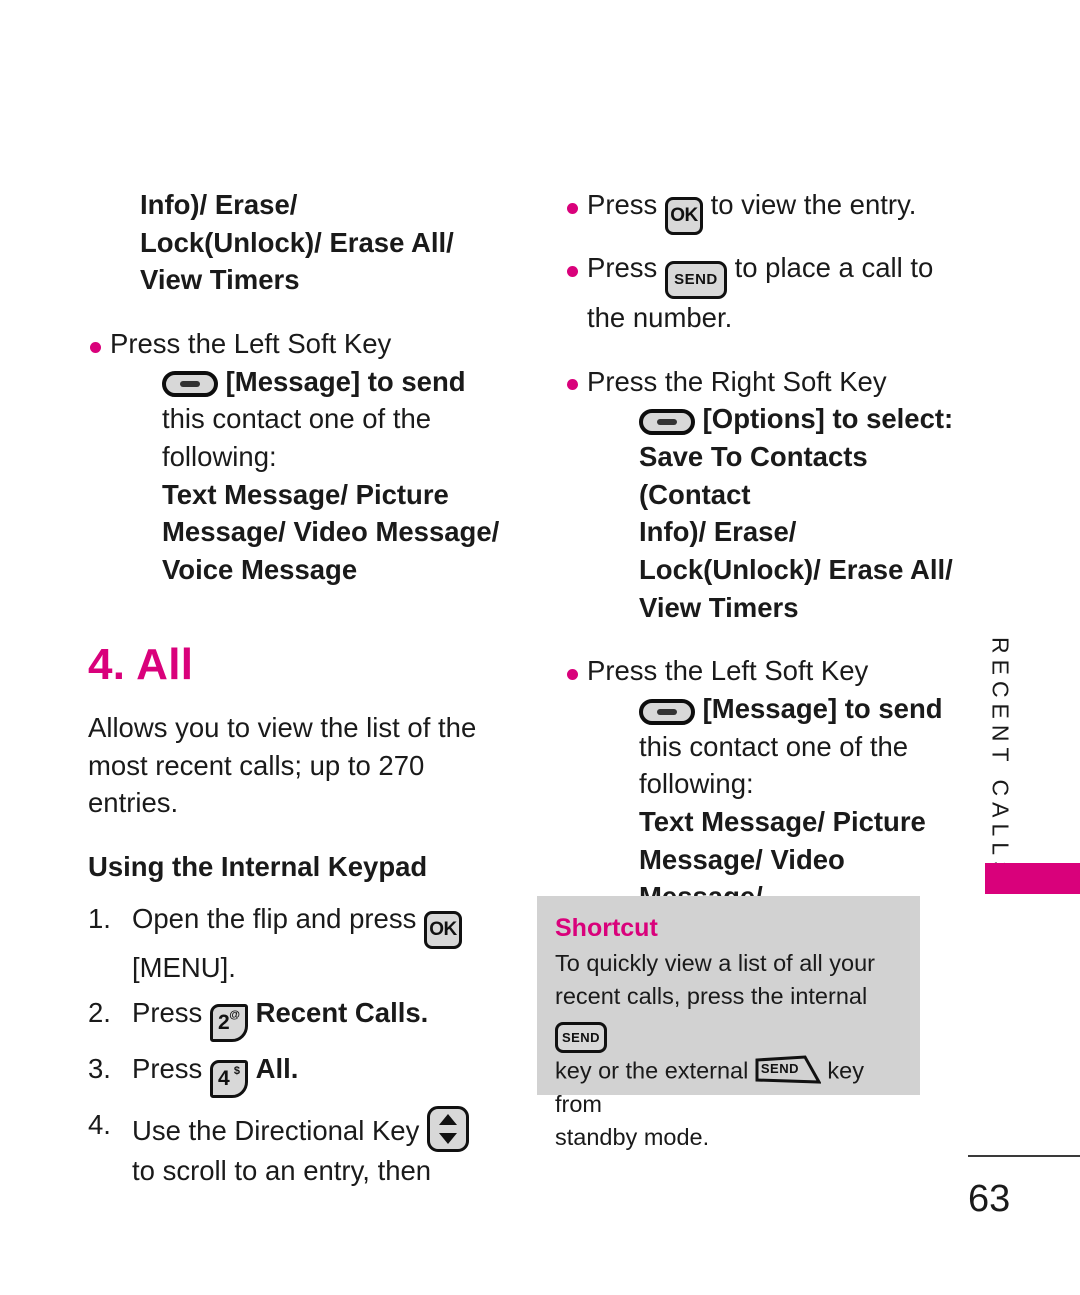  What do you see at coordinates (297, 419) in the screenshot?
I see `bullet-left-soft-key-line3: this contact one of the` at bounding box center [297, 419].